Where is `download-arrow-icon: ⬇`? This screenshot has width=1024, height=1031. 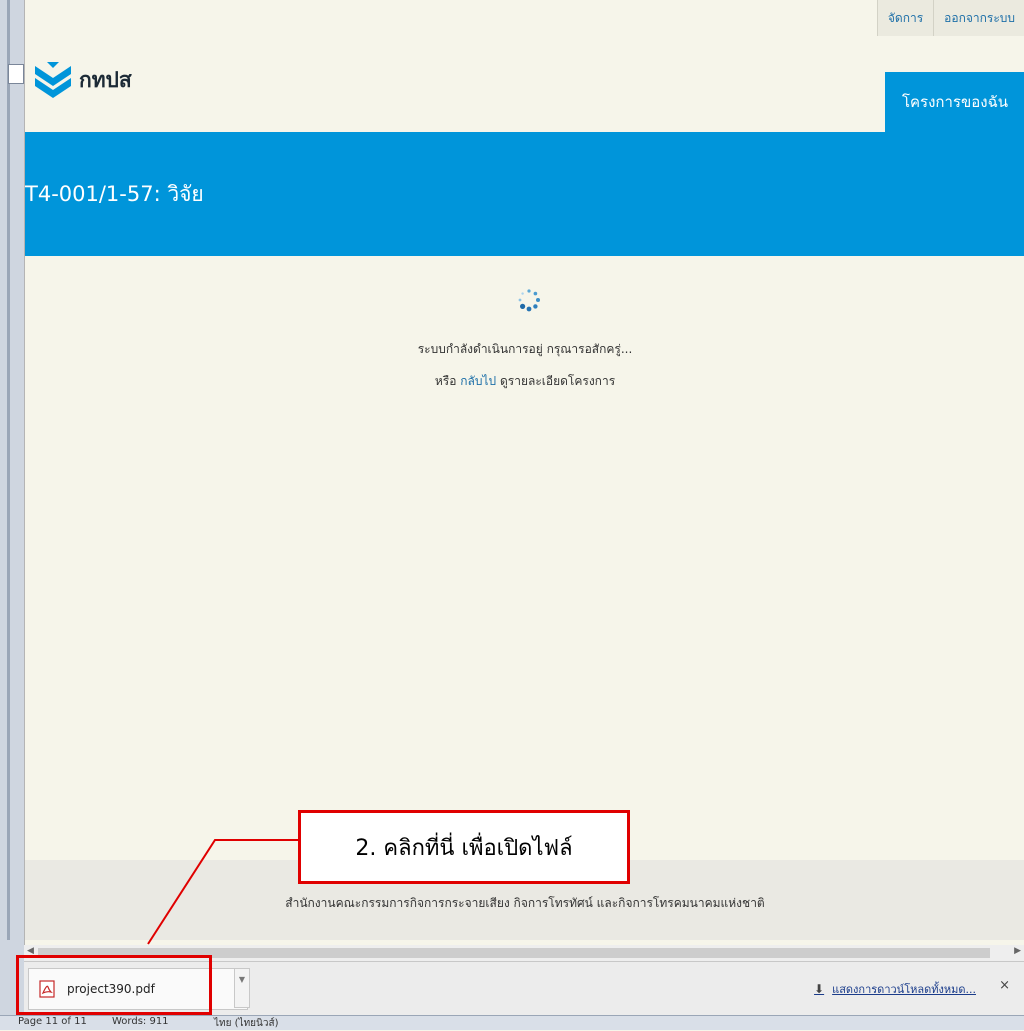 download-arrow-icon: ⬇ is located at coordinates (819, 989).